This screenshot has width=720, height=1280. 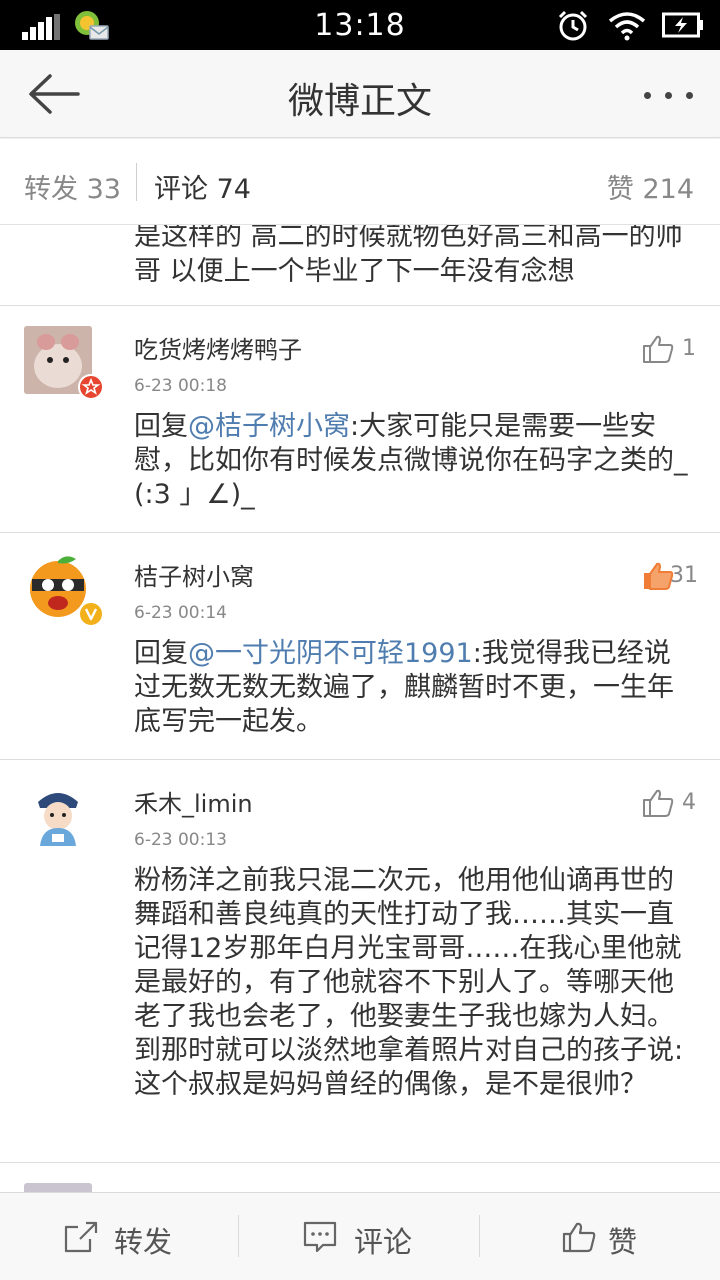 What do you see at coordinates (72, 186) in the screenshot?
I see `tab-repost: 转发 33` at bounding box center [72, 186].